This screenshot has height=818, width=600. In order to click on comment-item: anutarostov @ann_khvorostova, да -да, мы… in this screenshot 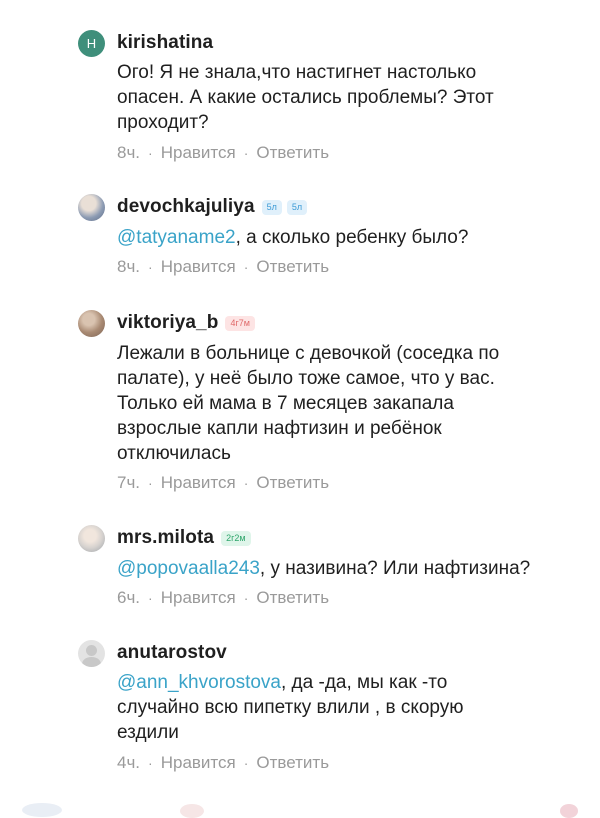, I will do `click(339, 710)`.